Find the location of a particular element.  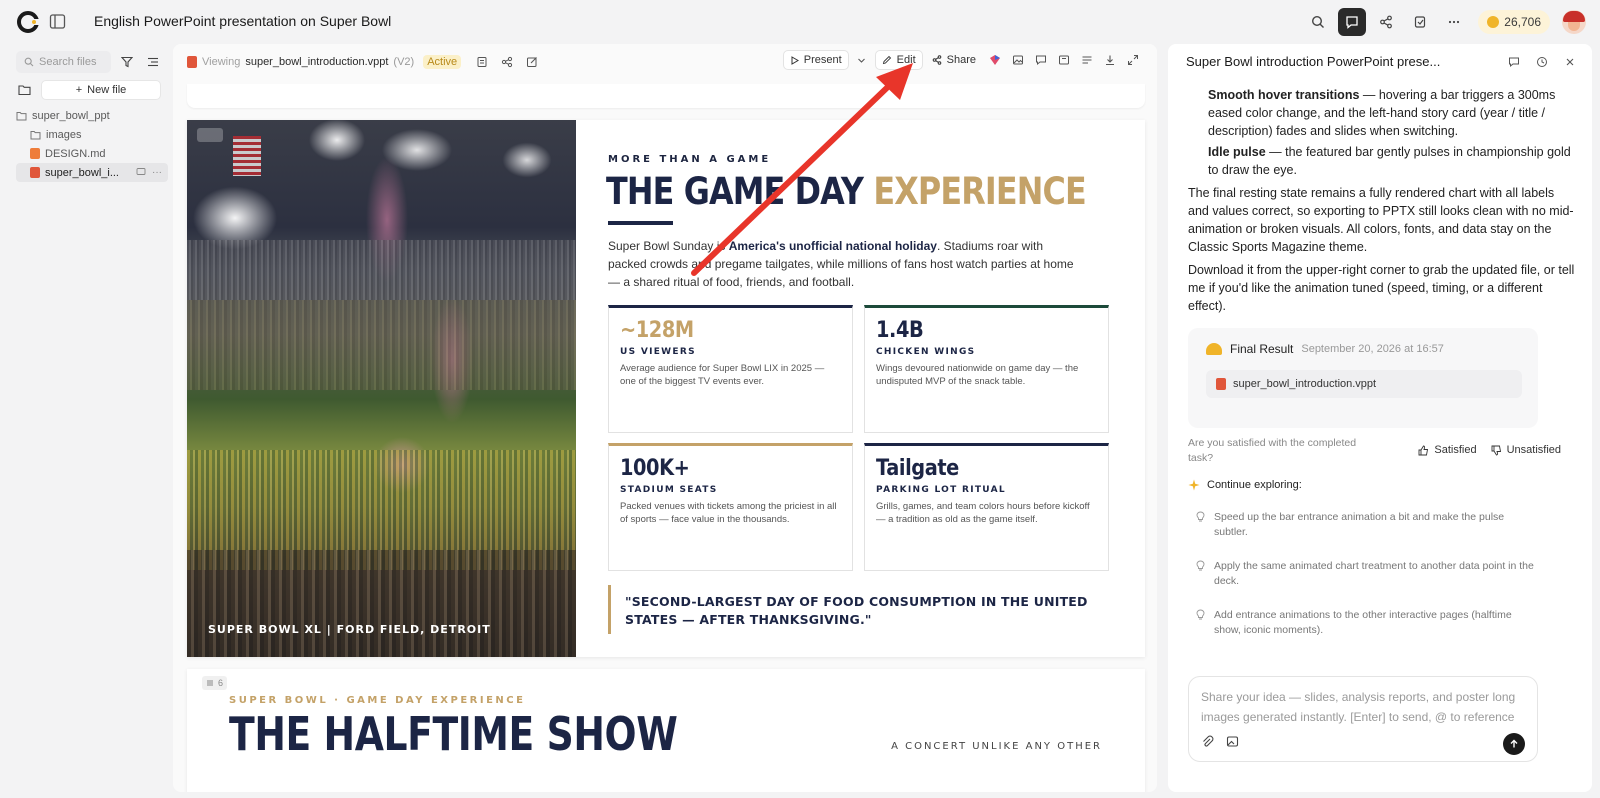

satisfied-button: Satisfied is located at coordinates (1447, 450).